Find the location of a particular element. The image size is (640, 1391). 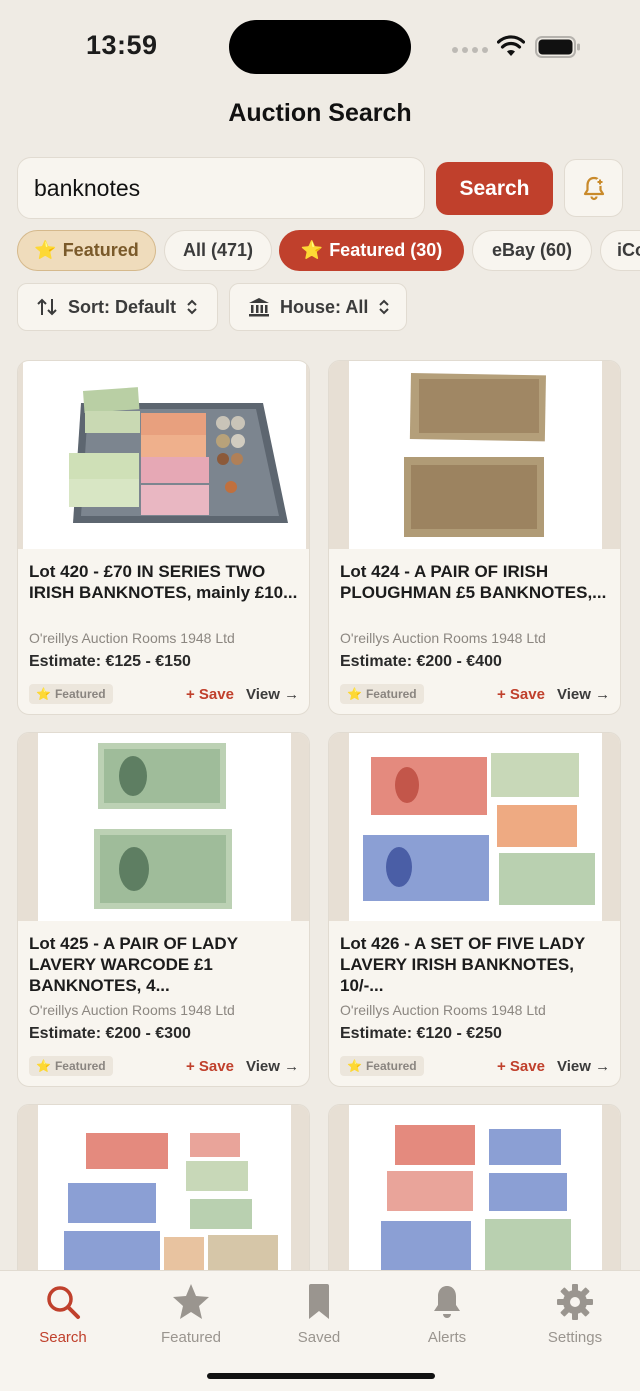

gear-icon is located at coordinates (575, 1302).